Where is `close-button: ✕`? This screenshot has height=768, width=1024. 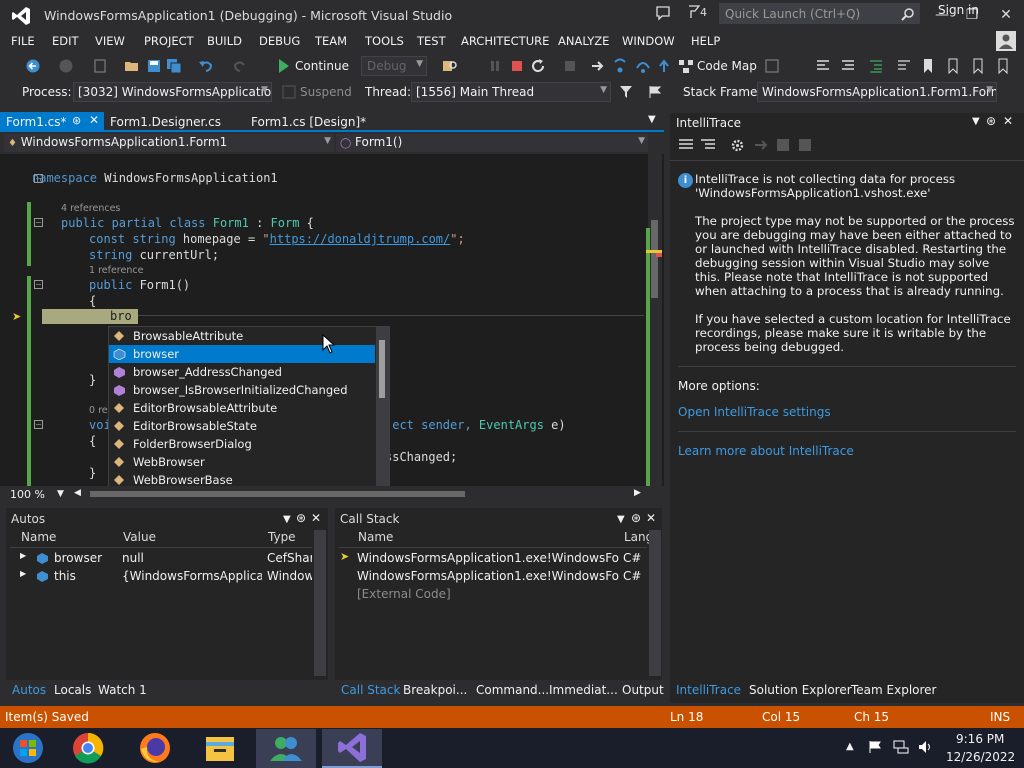
close-button: ✕ is located at coordinates (1006, 15).